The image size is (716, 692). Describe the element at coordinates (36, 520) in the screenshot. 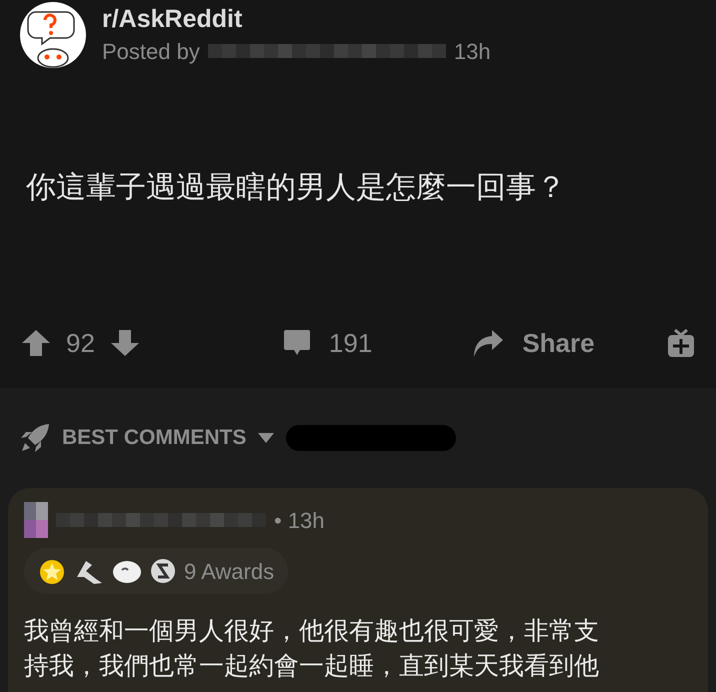

I see `blurred-avatar` at that location.